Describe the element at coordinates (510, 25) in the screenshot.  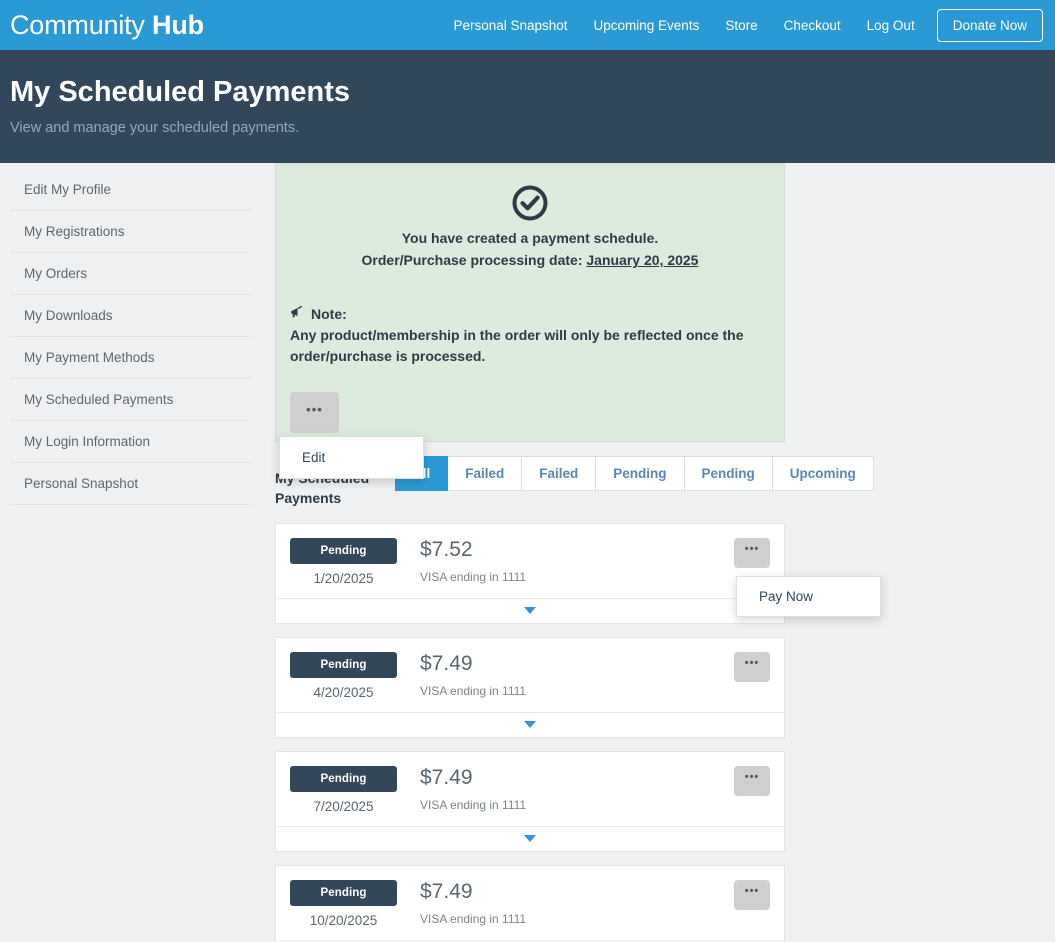
I see `nav-personal-snapshot: Personal Snapshot` at that location.